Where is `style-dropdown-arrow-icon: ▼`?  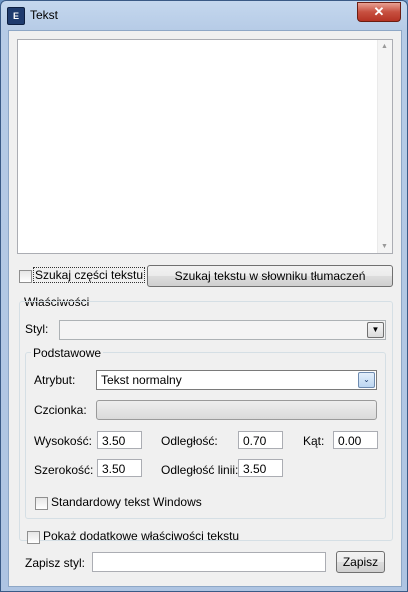 style-dropdown-arrow-icon: ▼ is located at coordinates (375, 330).